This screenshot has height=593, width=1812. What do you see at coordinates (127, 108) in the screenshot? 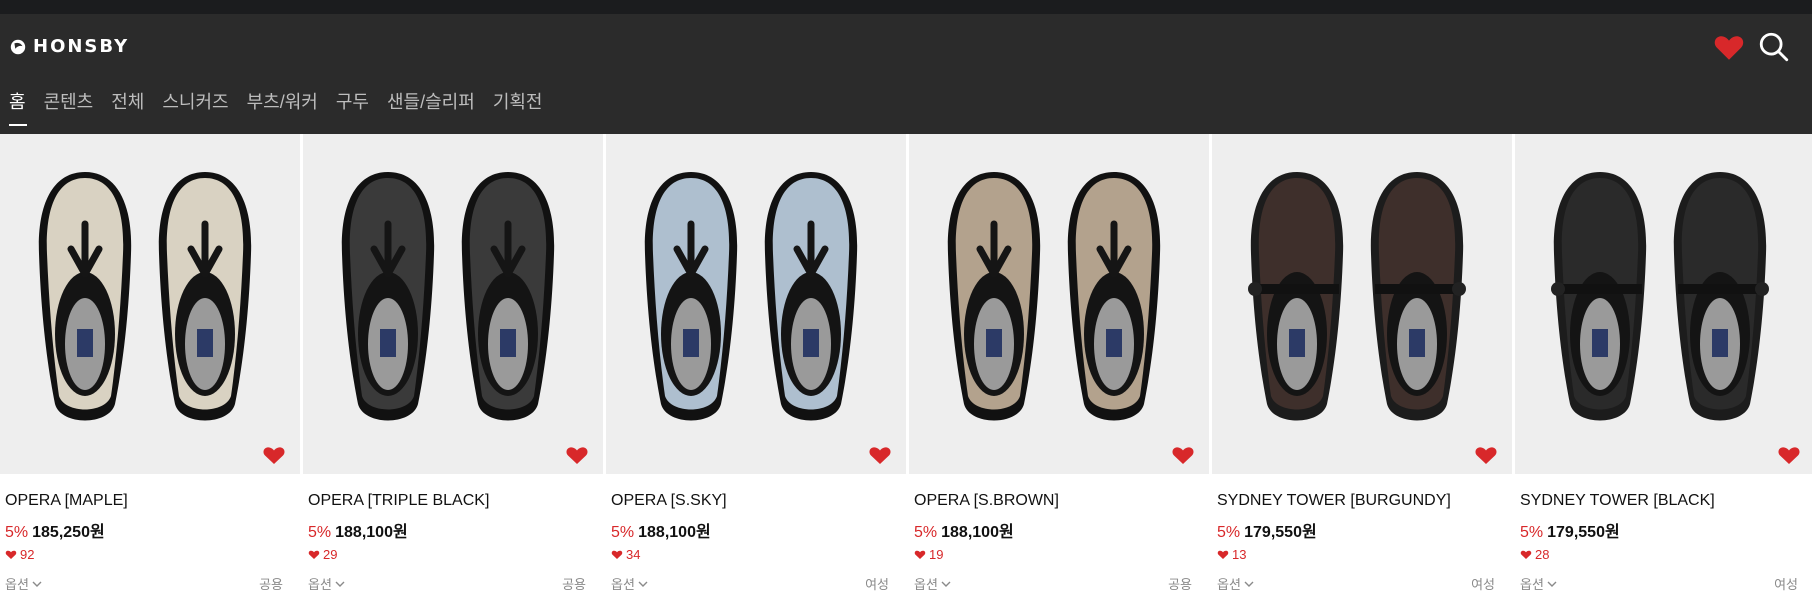
I see `nav-item-2: 전체` at bounding box center [127, 108].